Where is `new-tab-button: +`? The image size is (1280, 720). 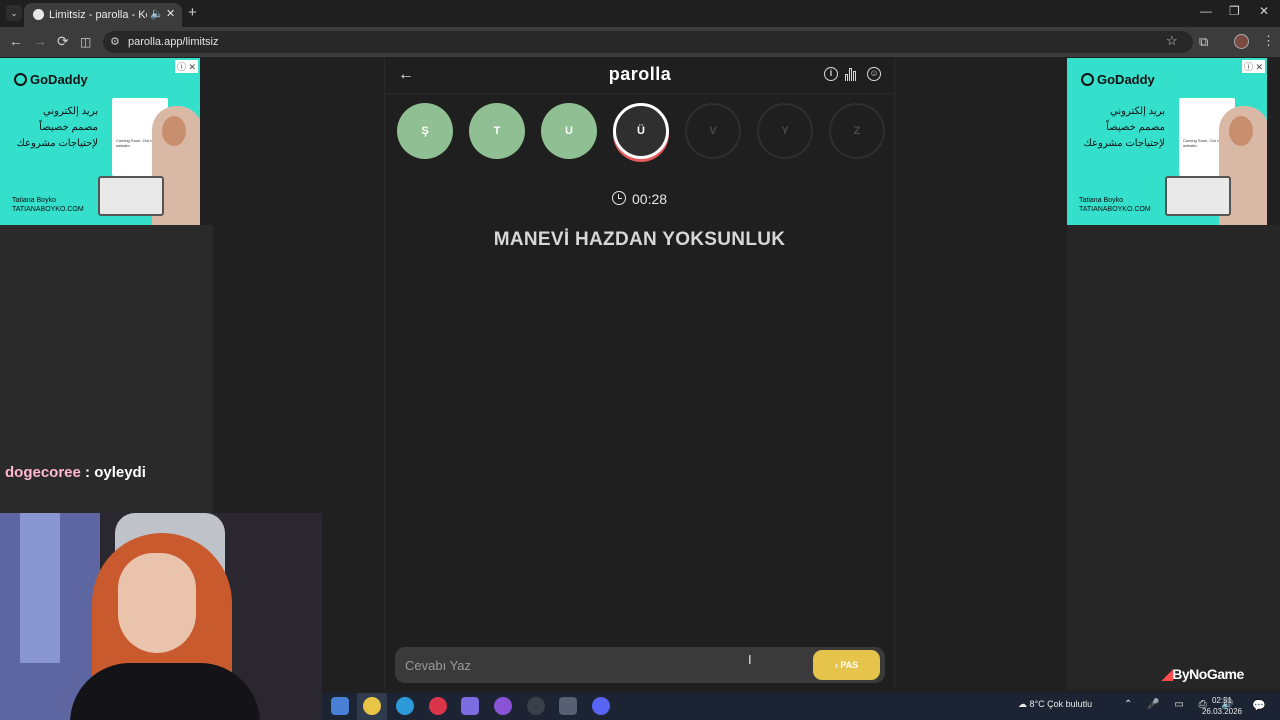 new-tab-button: + is located at coordinates (192, 12).